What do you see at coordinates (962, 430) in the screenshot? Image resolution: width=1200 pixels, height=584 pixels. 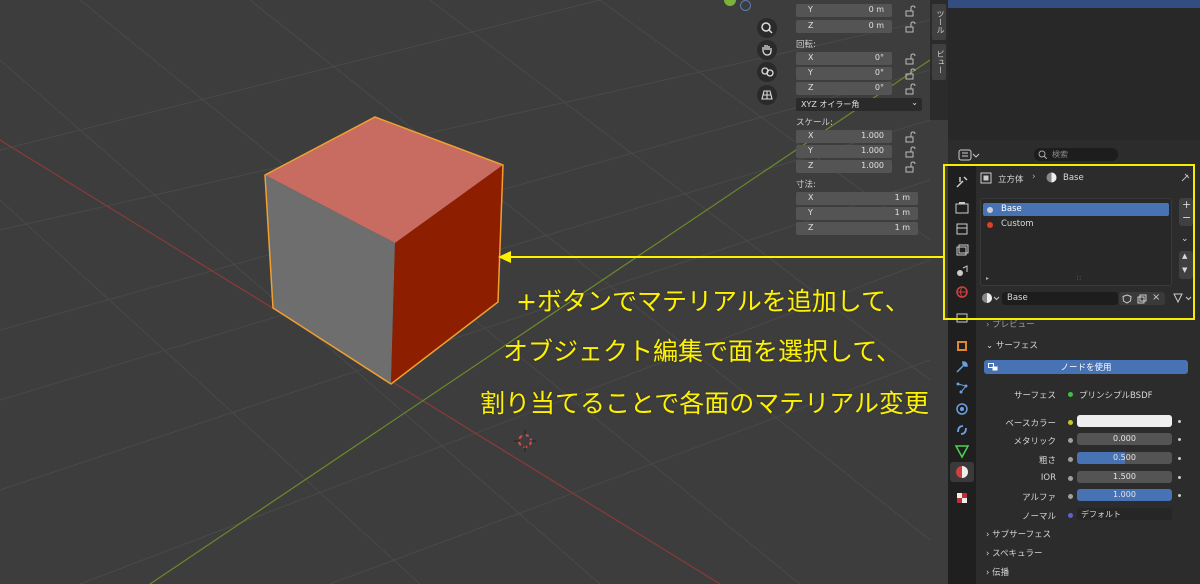 I see `constraints-icon` at bounding box center [962, 430].